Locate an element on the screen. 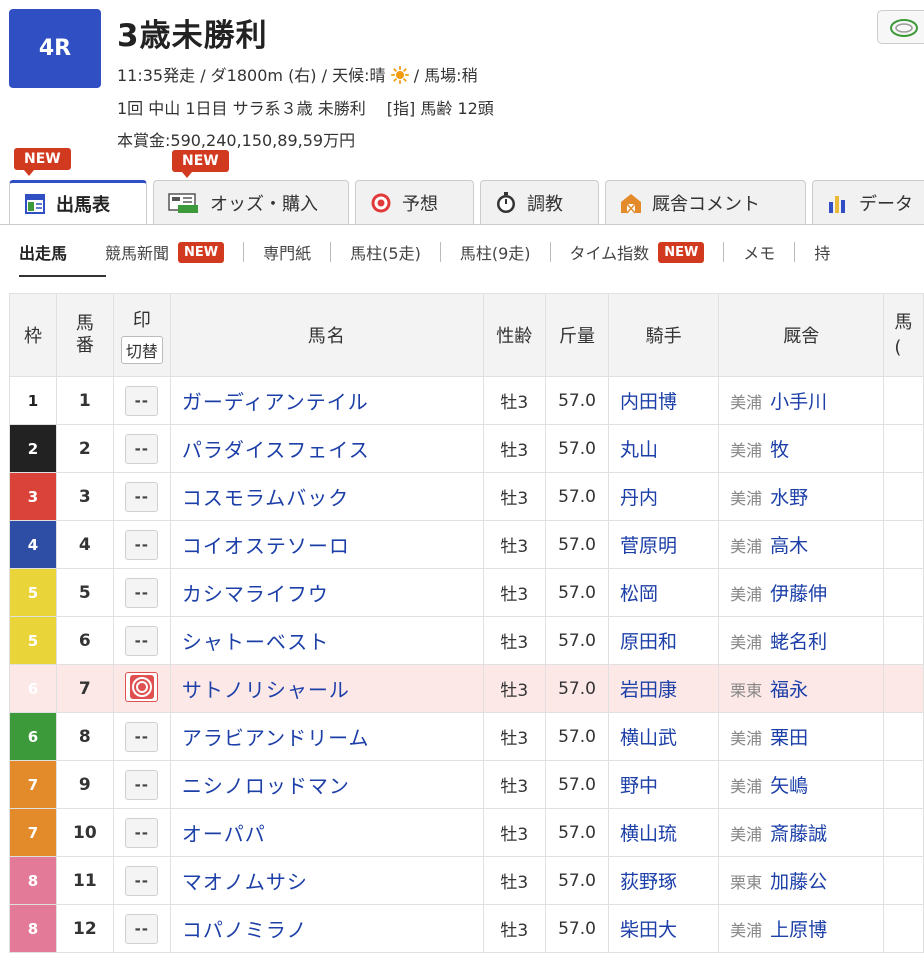 This screenshot has height=960, width=924. header-umaban: 馬番 is located at coordinates (84, 335).